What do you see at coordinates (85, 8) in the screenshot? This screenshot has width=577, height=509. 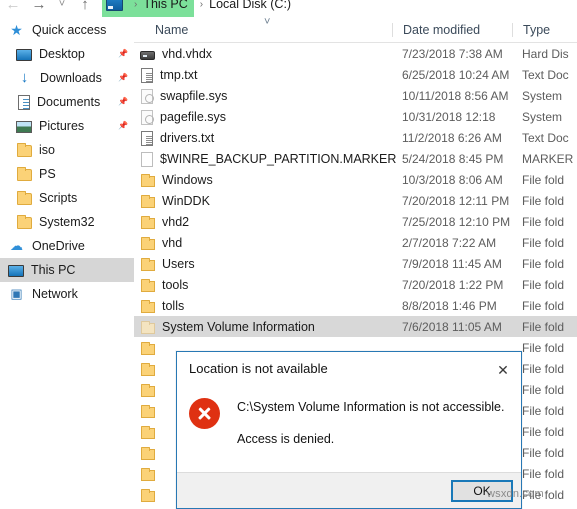 I see `up-icon: ↑` at bounding box center [85, 8].